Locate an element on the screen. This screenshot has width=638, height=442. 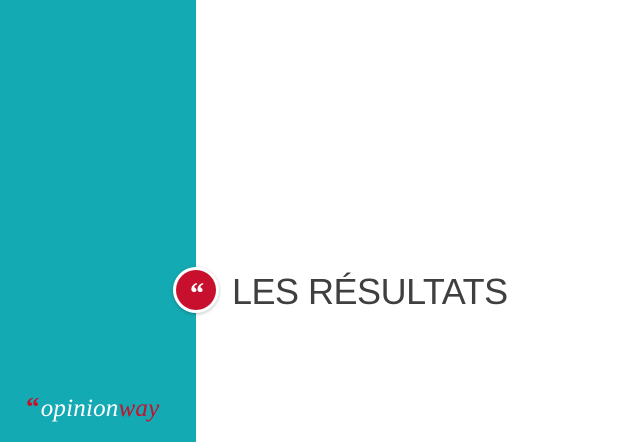
logo-text-opinion: opinion is located at coordinates (79, 408).